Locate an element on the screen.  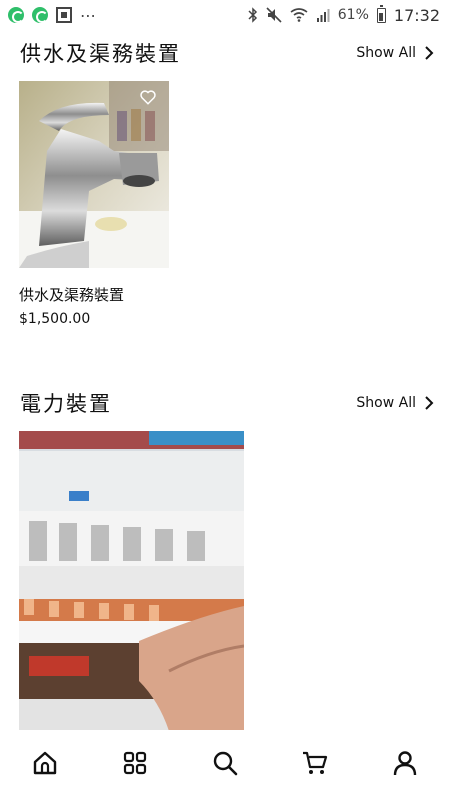
nav-categories-button is located at coordinates (135, 763).